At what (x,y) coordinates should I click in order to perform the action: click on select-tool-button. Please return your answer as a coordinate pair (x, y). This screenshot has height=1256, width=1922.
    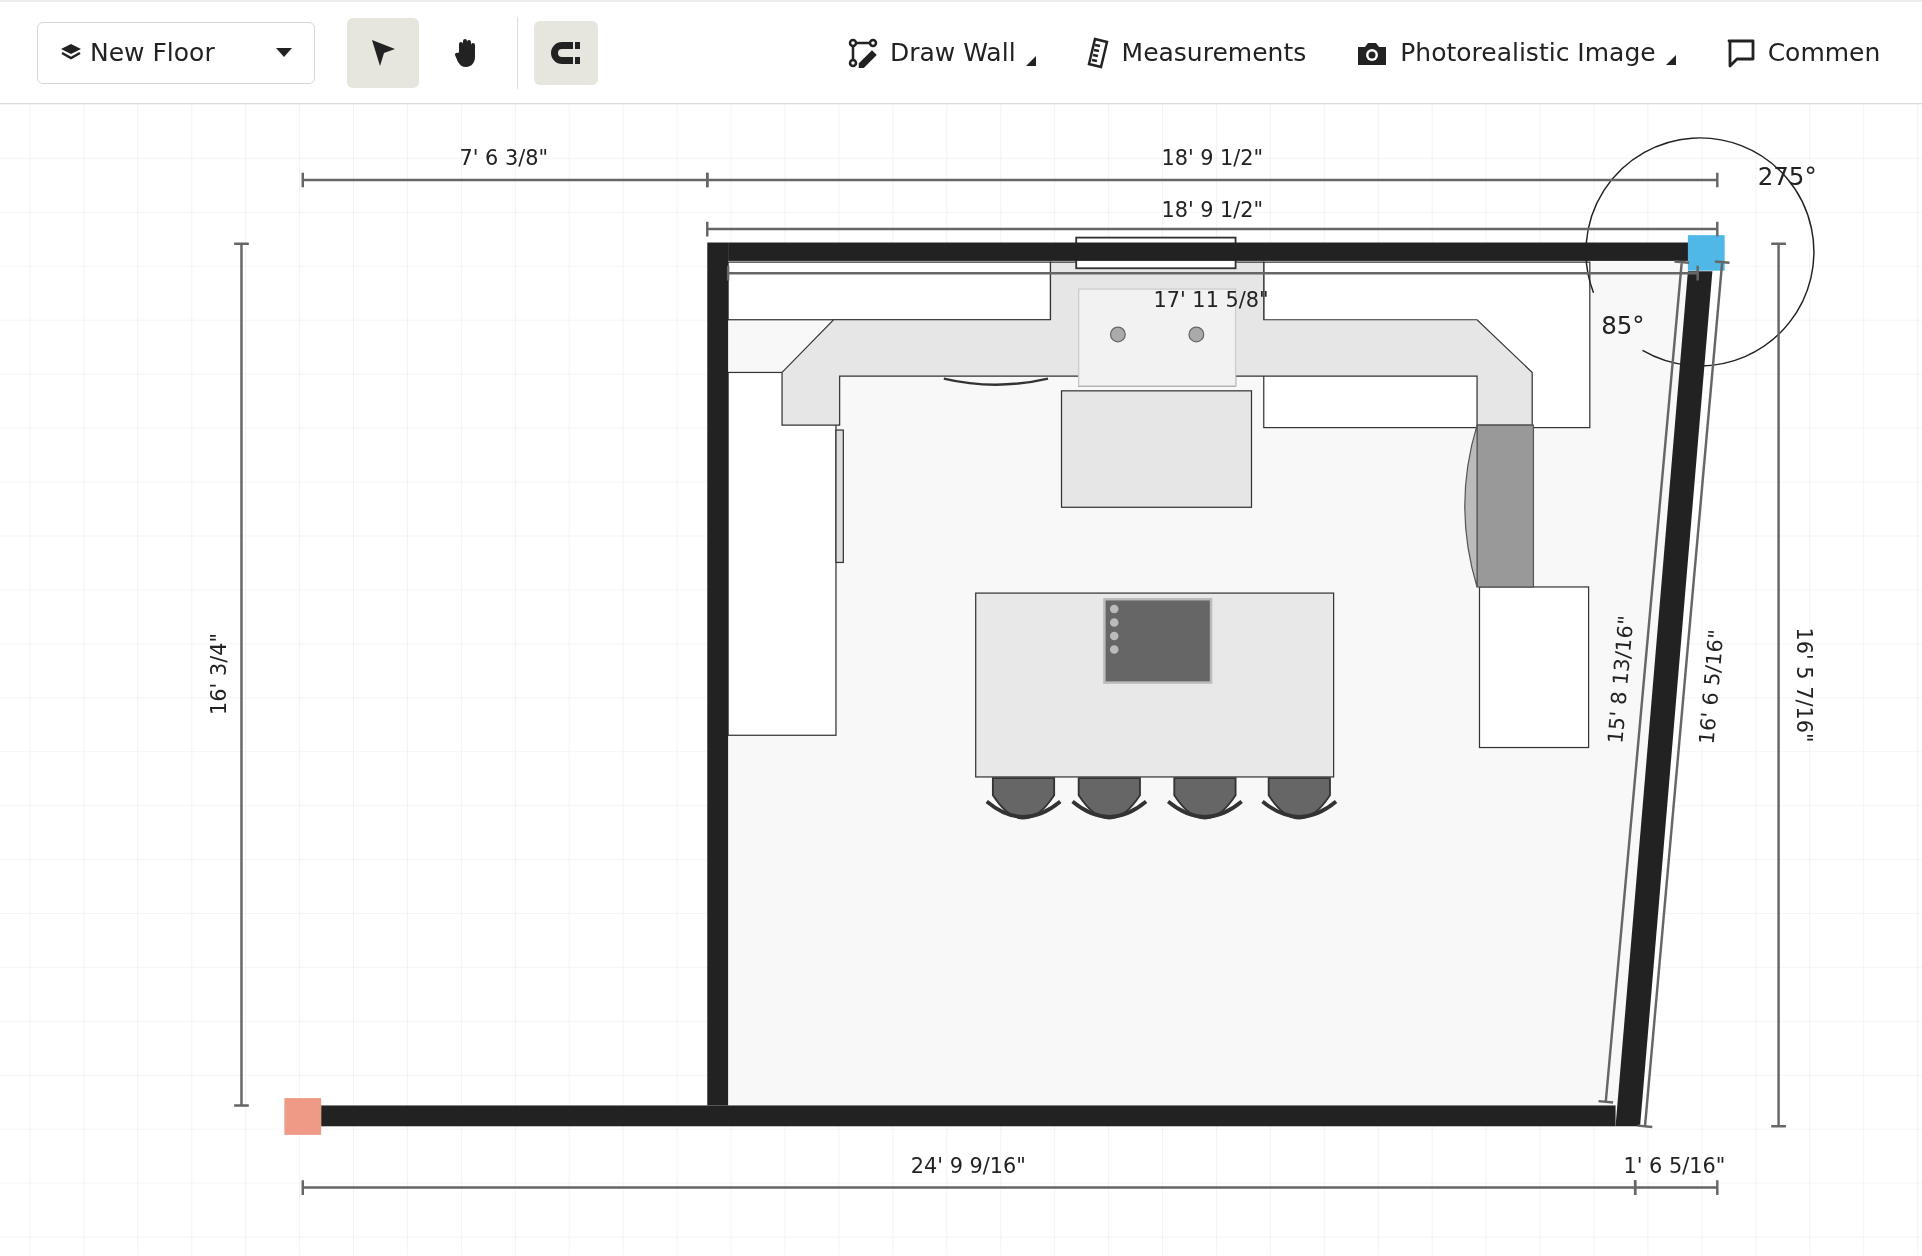
    Looking at the image, I should click on (383, 52).